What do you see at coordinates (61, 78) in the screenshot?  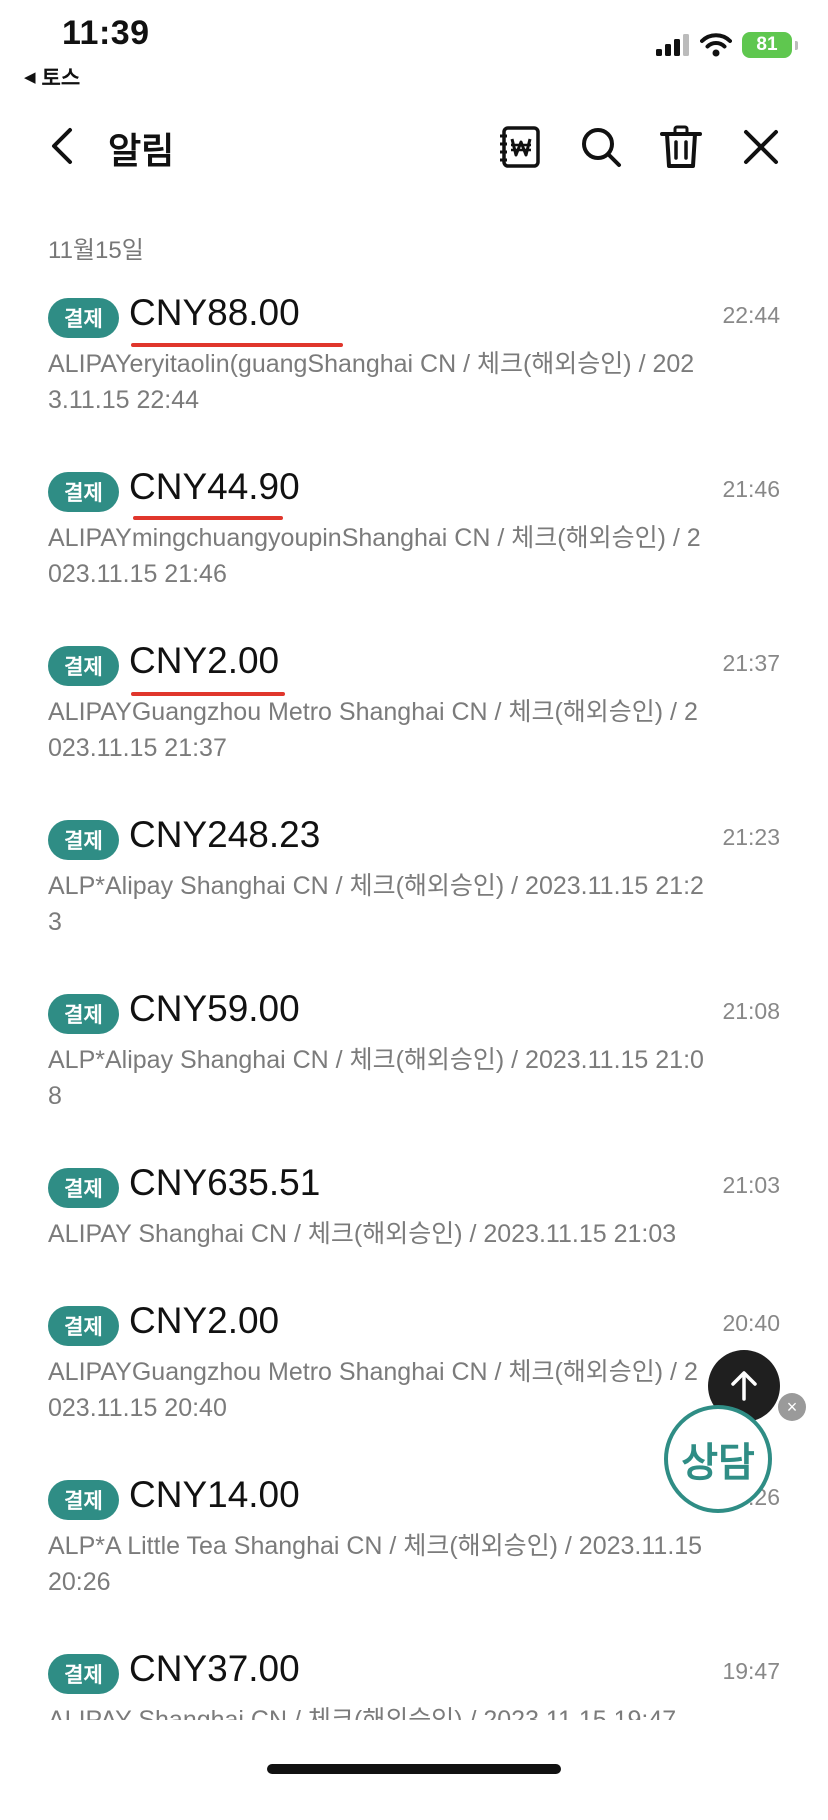 I see `back-app-label: 토스` at bounding box center [61, 78].